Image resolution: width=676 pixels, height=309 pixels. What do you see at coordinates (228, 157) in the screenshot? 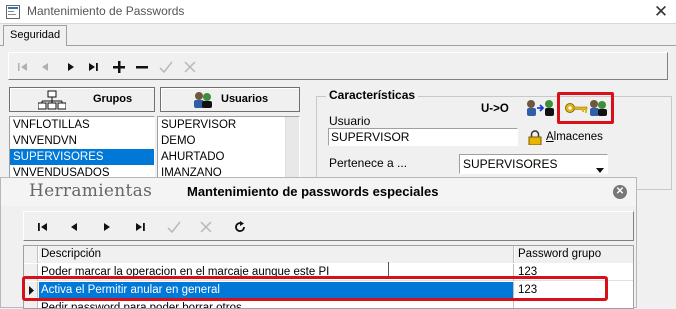
I see `list-item: AHURTADO` at bounding box center [228, 157].